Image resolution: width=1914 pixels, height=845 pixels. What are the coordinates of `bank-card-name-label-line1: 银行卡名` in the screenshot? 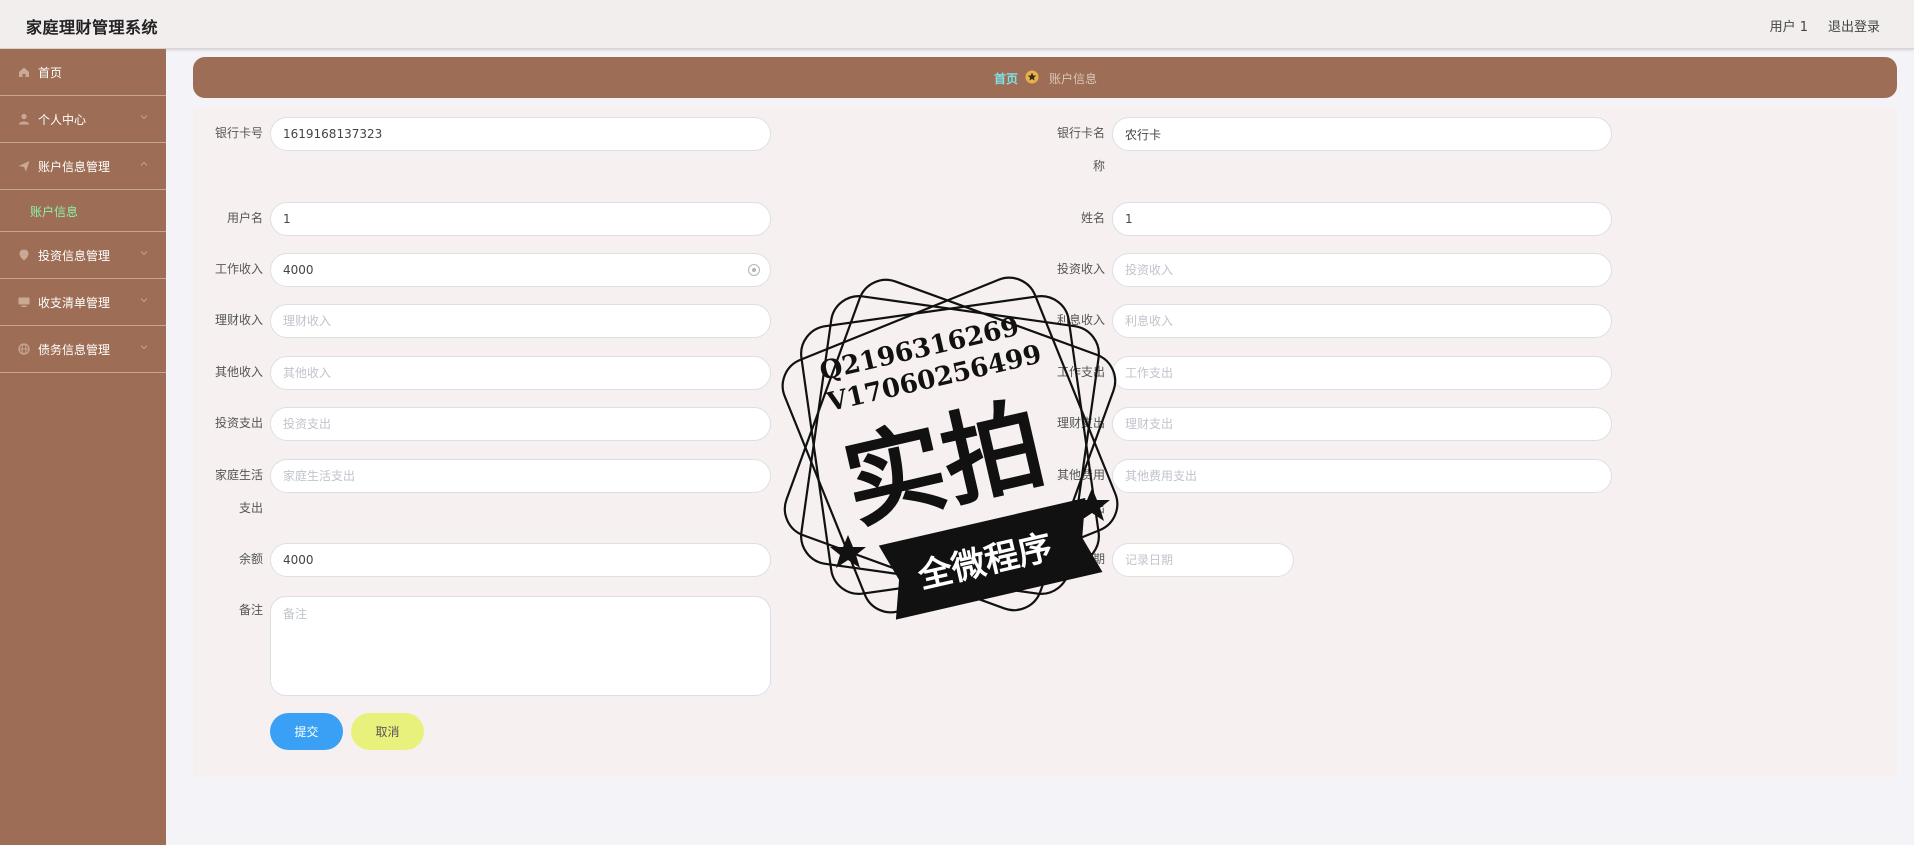 It's located at (1080, 133).